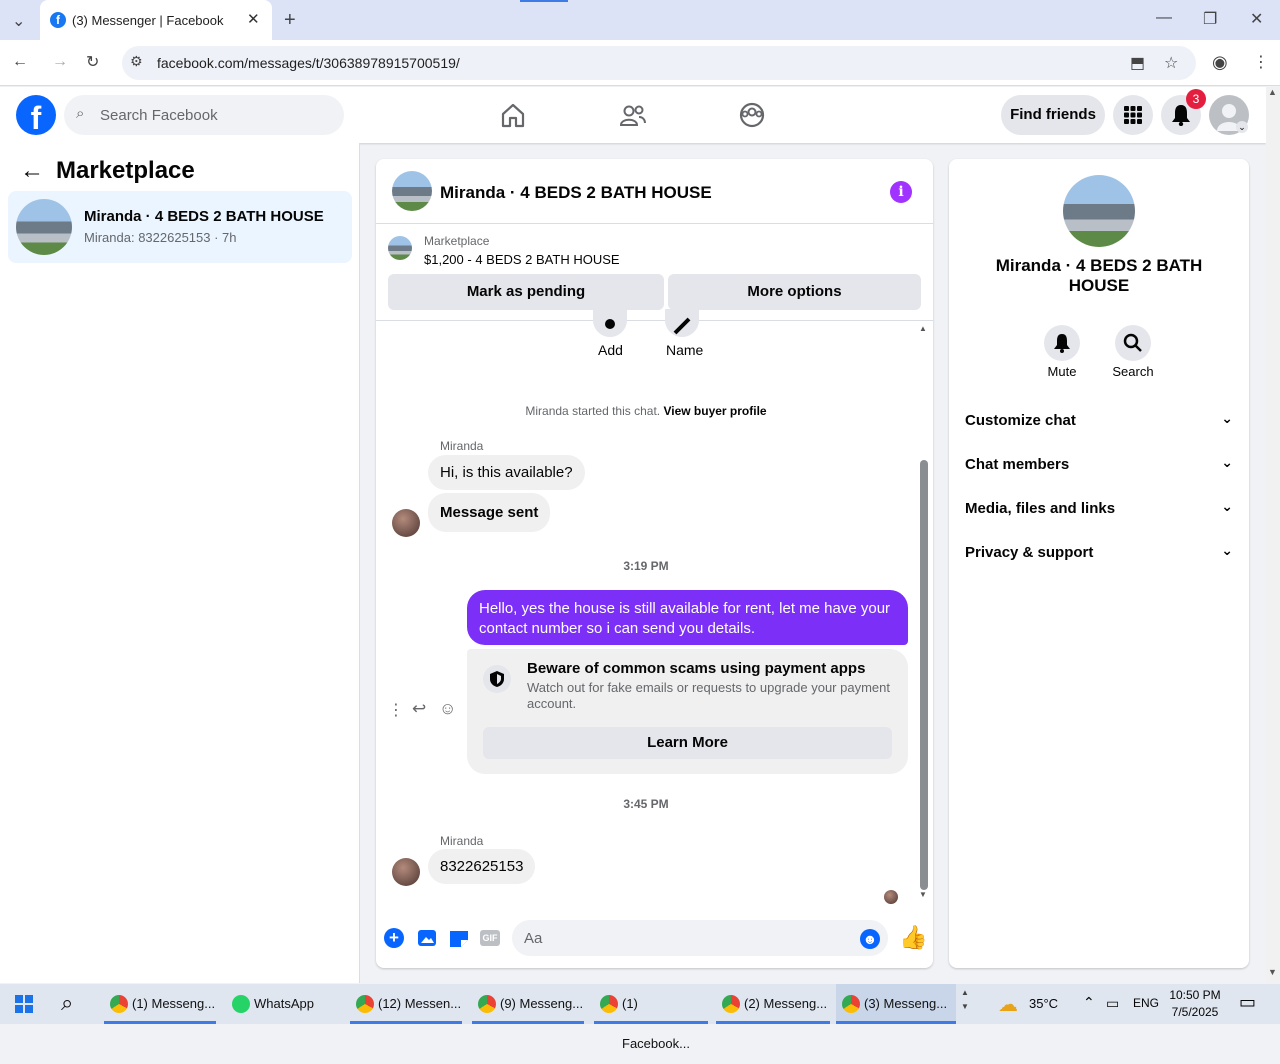 This screenshot has width=1280, height=1064. Describe the element at coordinates (290, 20) in the screenshot. I see `new-tab-icon: +` at that location.